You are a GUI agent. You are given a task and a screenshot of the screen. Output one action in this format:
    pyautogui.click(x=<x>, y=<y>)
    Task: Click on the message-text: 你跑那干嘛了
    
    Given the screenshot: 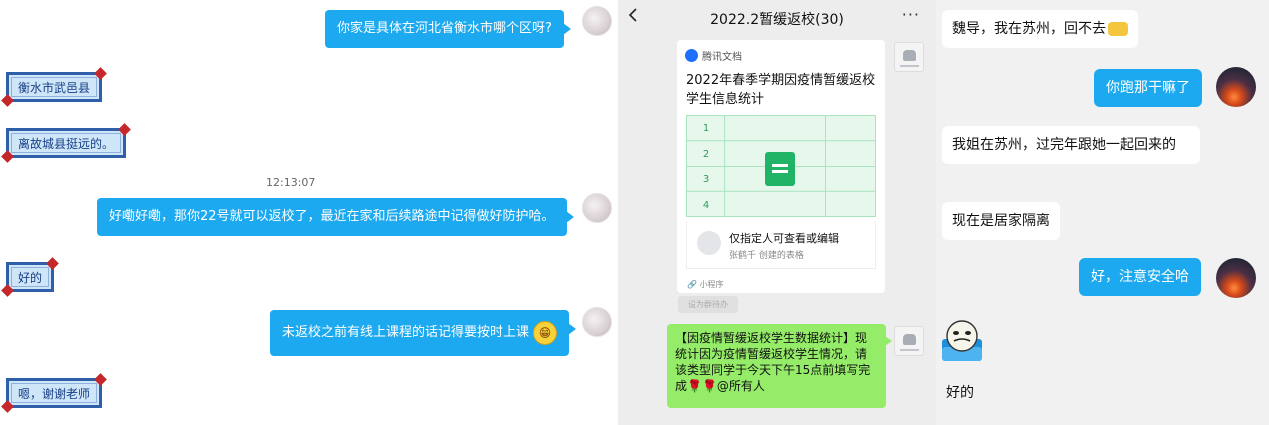 What is the action you would take?
    pyautogui.click(x=1148, y=88)
    